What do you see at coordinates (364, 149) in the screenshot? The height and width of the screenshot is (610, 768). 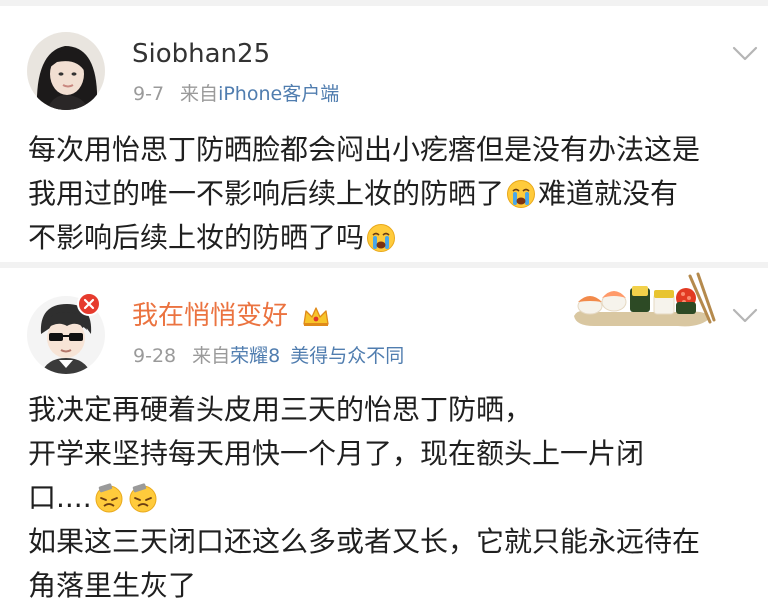 I see `content-line: 每次用怡思丁防晒脸都会闷出小疙瘩但是没有办法这是` at bounding box center [364, 149].